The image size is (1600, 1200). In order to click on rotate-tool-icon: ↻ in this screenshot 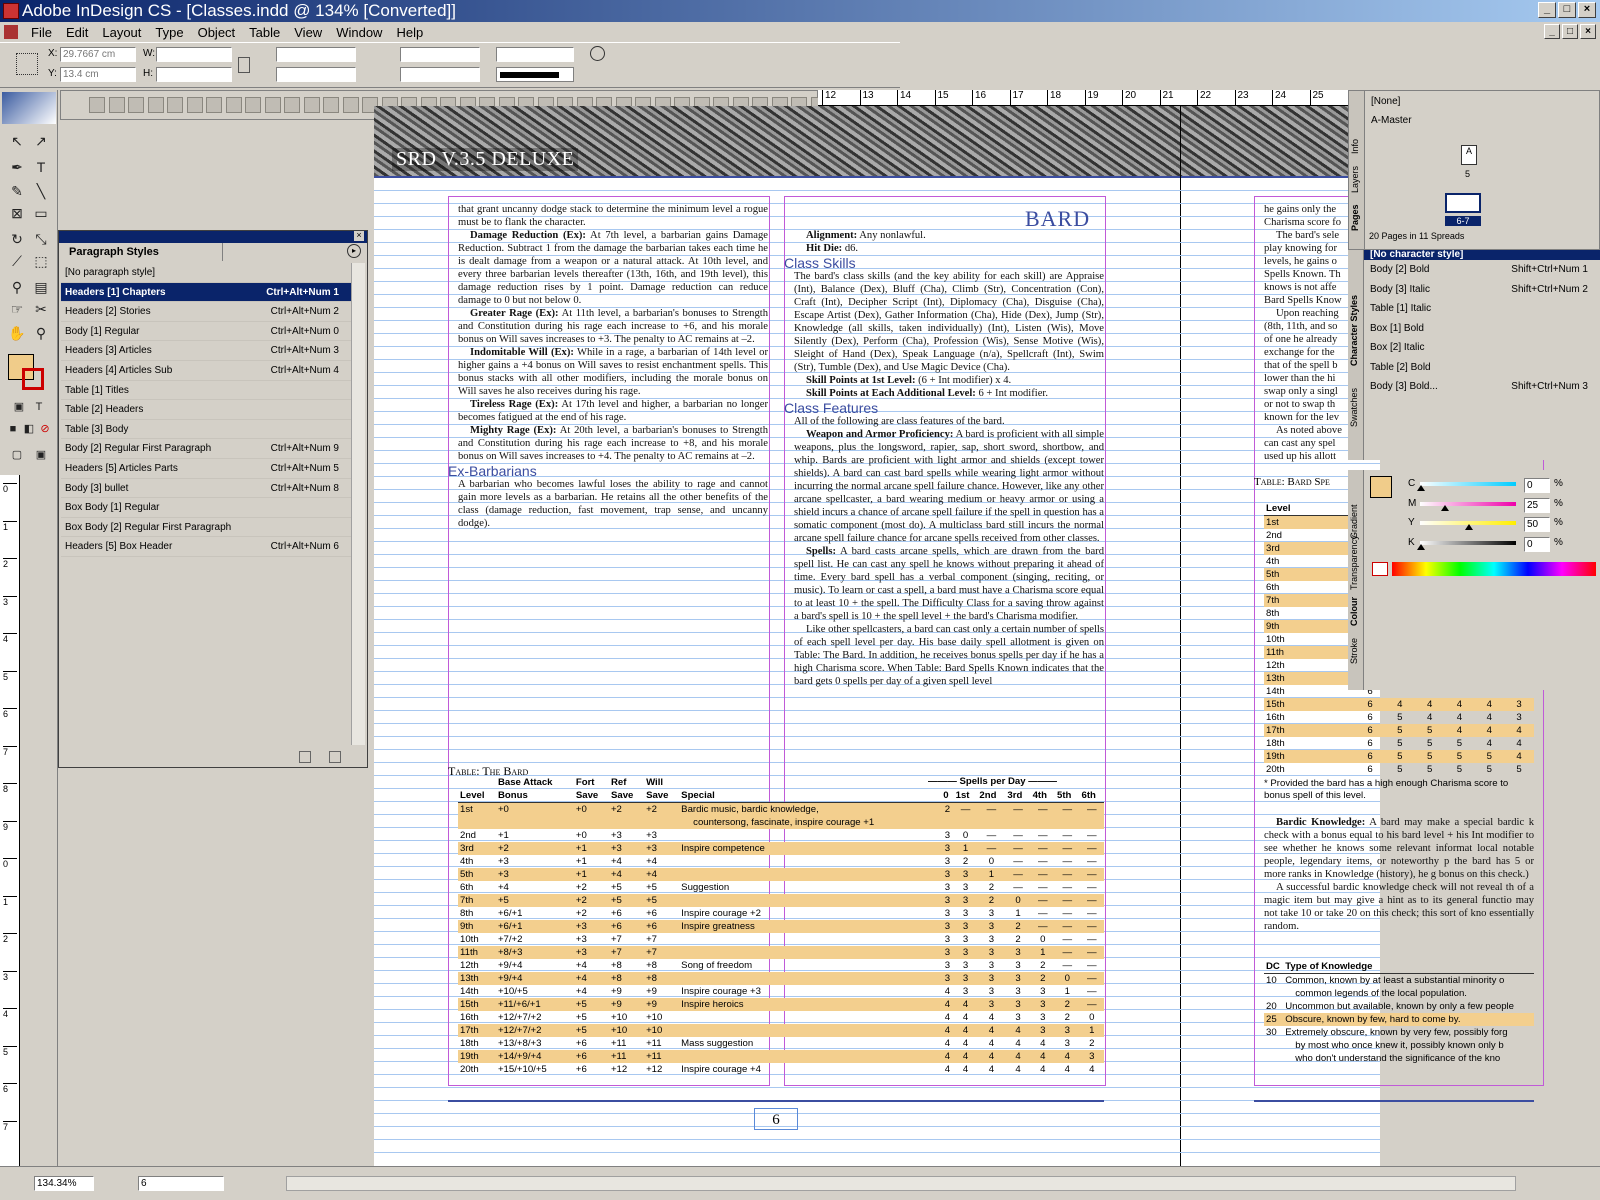, I will do `click(17, 239)`.